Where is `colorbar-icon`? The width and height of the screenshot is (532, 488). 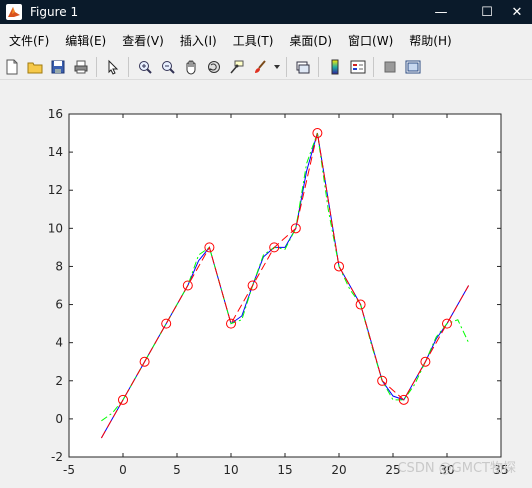
colorbar-icon is located at coordinates (335, 67).